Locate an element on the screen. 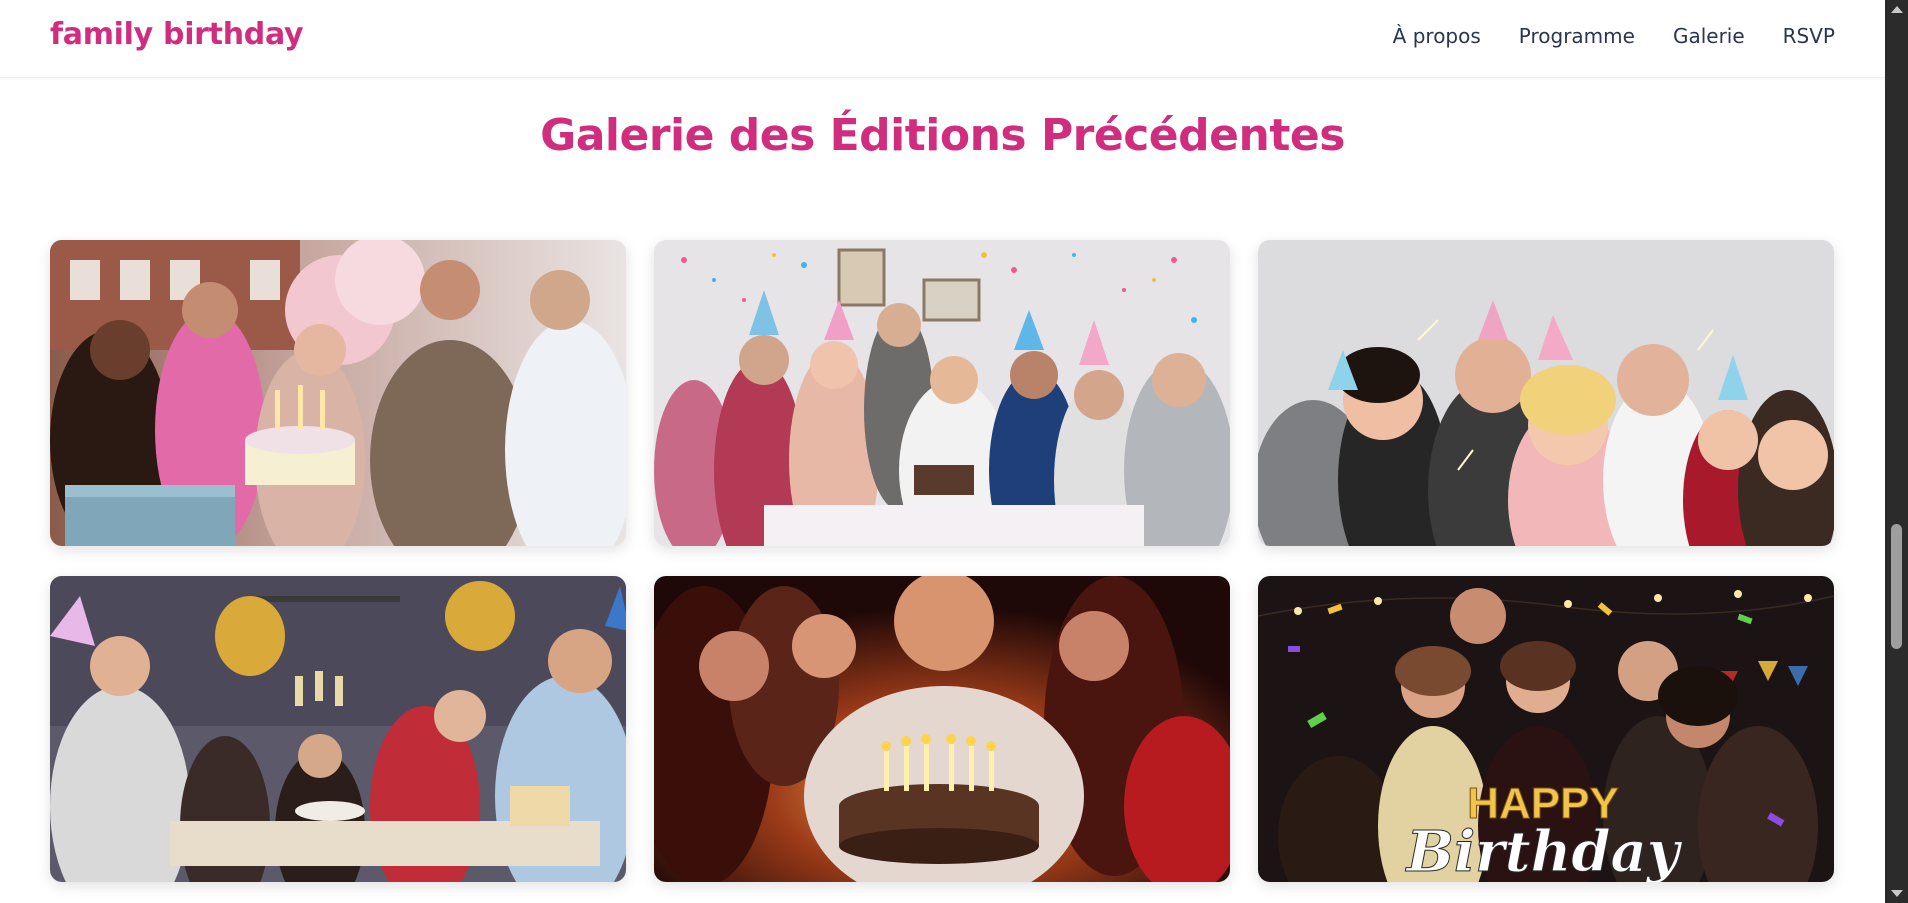 This screenshot has height=903, width=1908. nav-link-a-propos: À propos is located at coordinates (1437, 36).